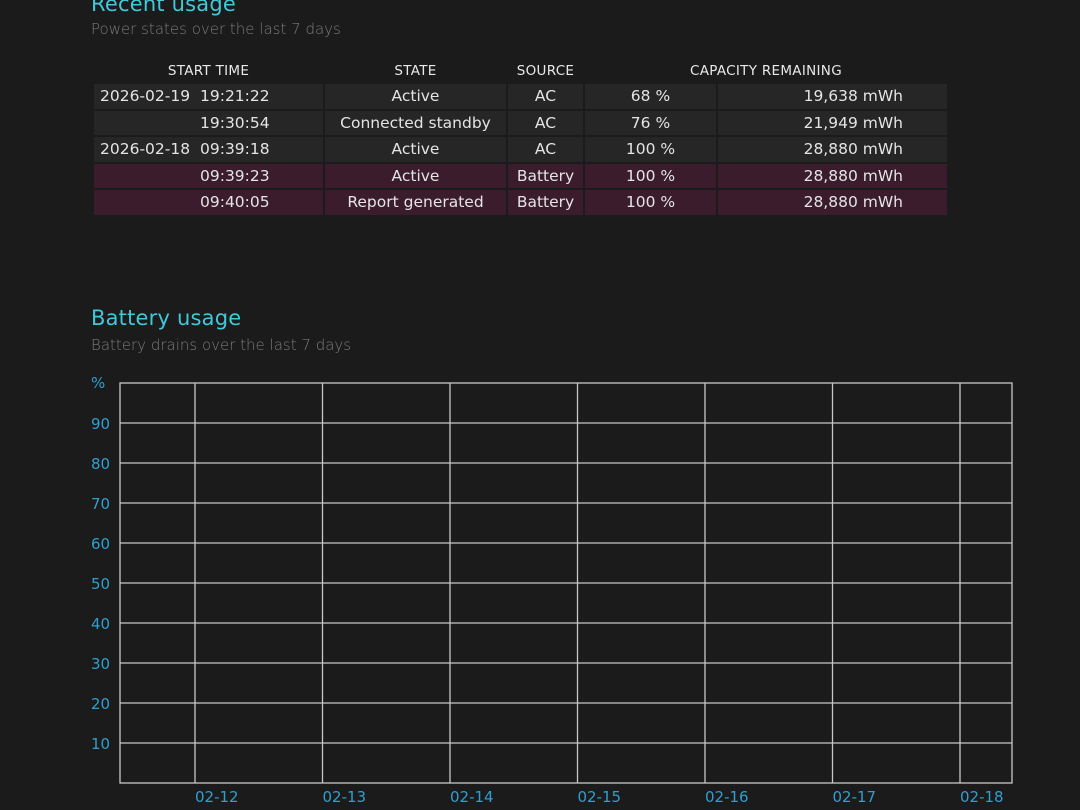 This screenshot has width=1080, height=810. I want to click on percent-cell: 76 %, so click(650, 122).